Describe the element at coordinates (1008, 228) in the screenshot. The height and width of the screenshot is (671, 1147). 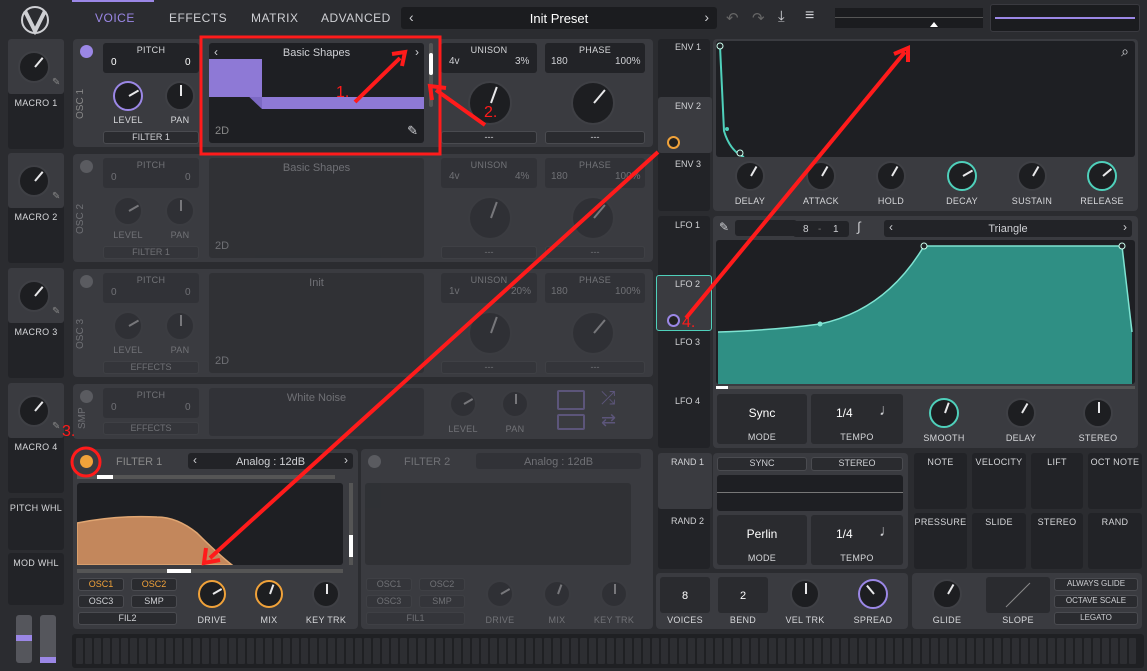
I see `lfo-shape-selector: ‹ Triangle ›` at that location.